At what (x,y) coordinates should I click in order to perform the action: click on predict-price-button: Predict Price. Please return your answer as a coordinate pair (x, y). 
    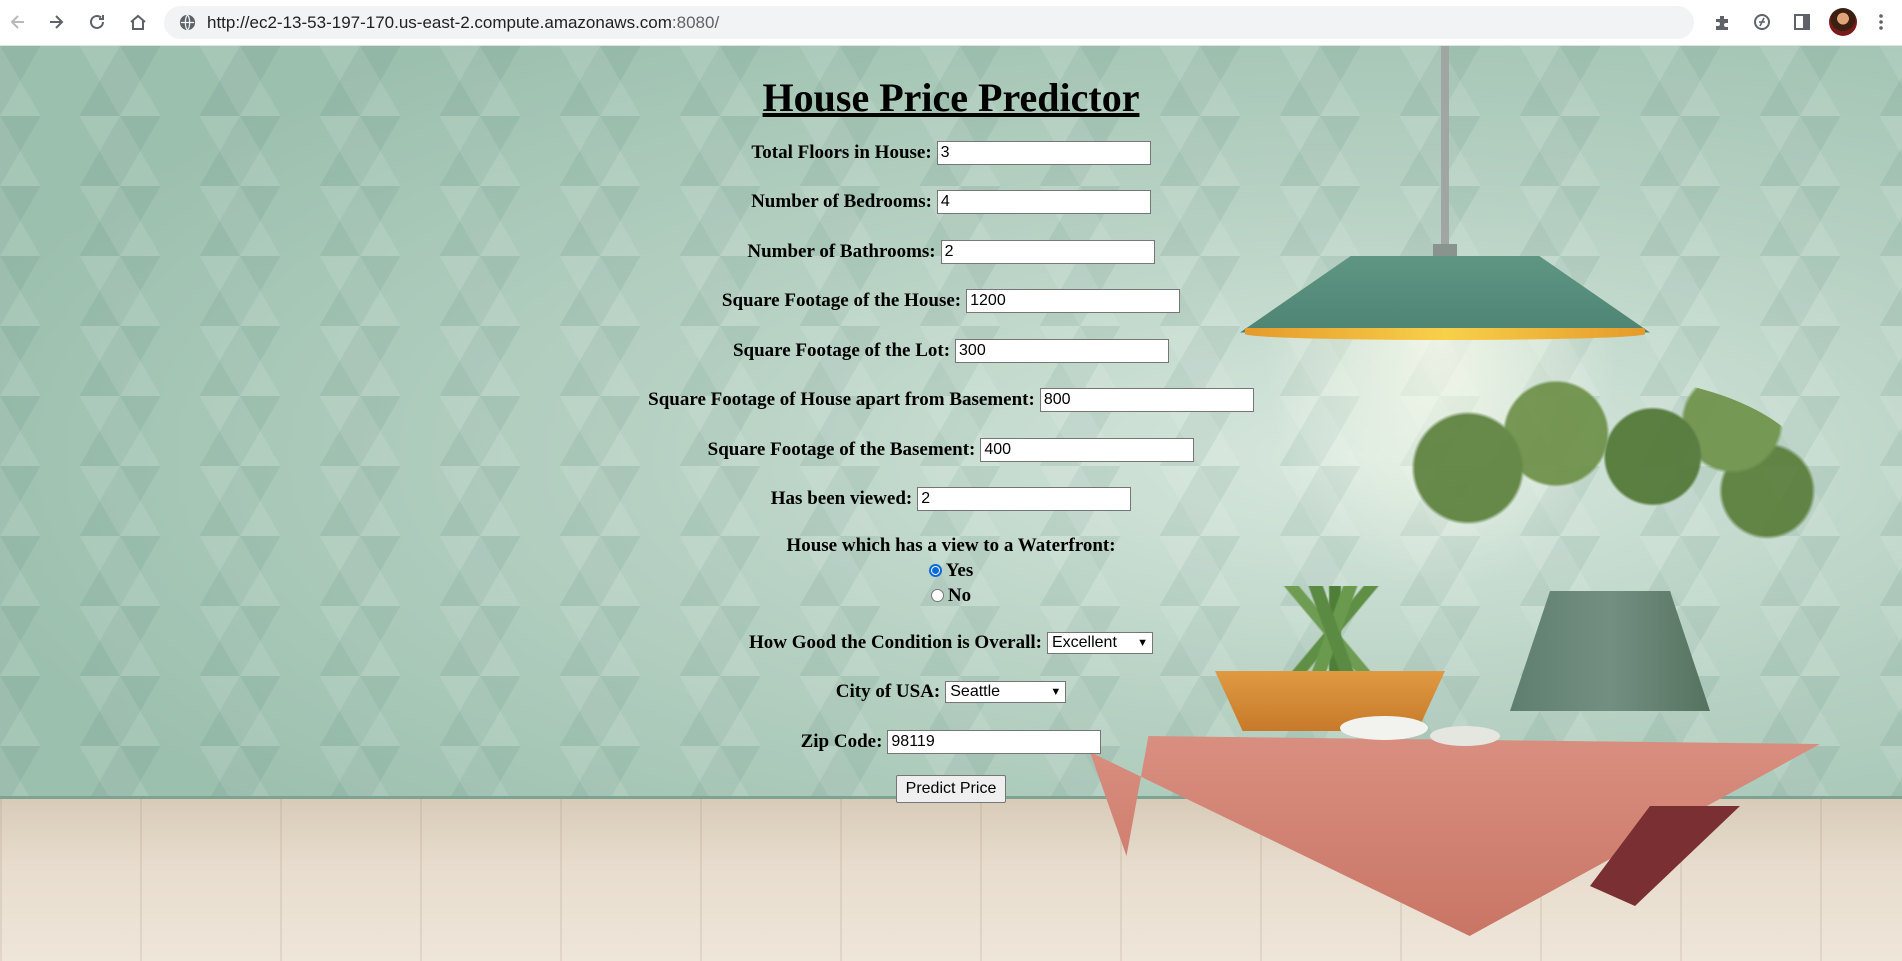
    Looking at the image, I should click on (951, 788).